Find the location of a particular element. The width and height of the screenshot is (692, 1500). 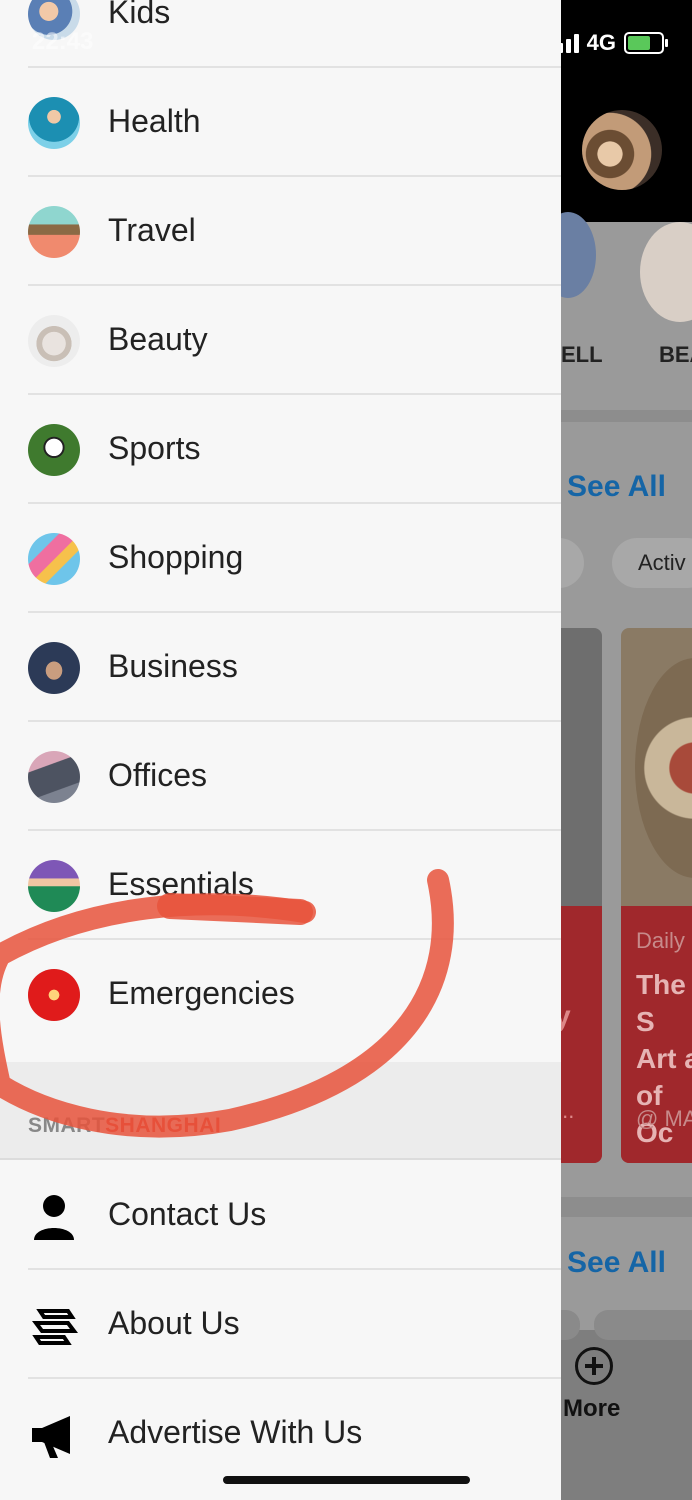

menu-item-business: Business is located at coordinates (280, 668).